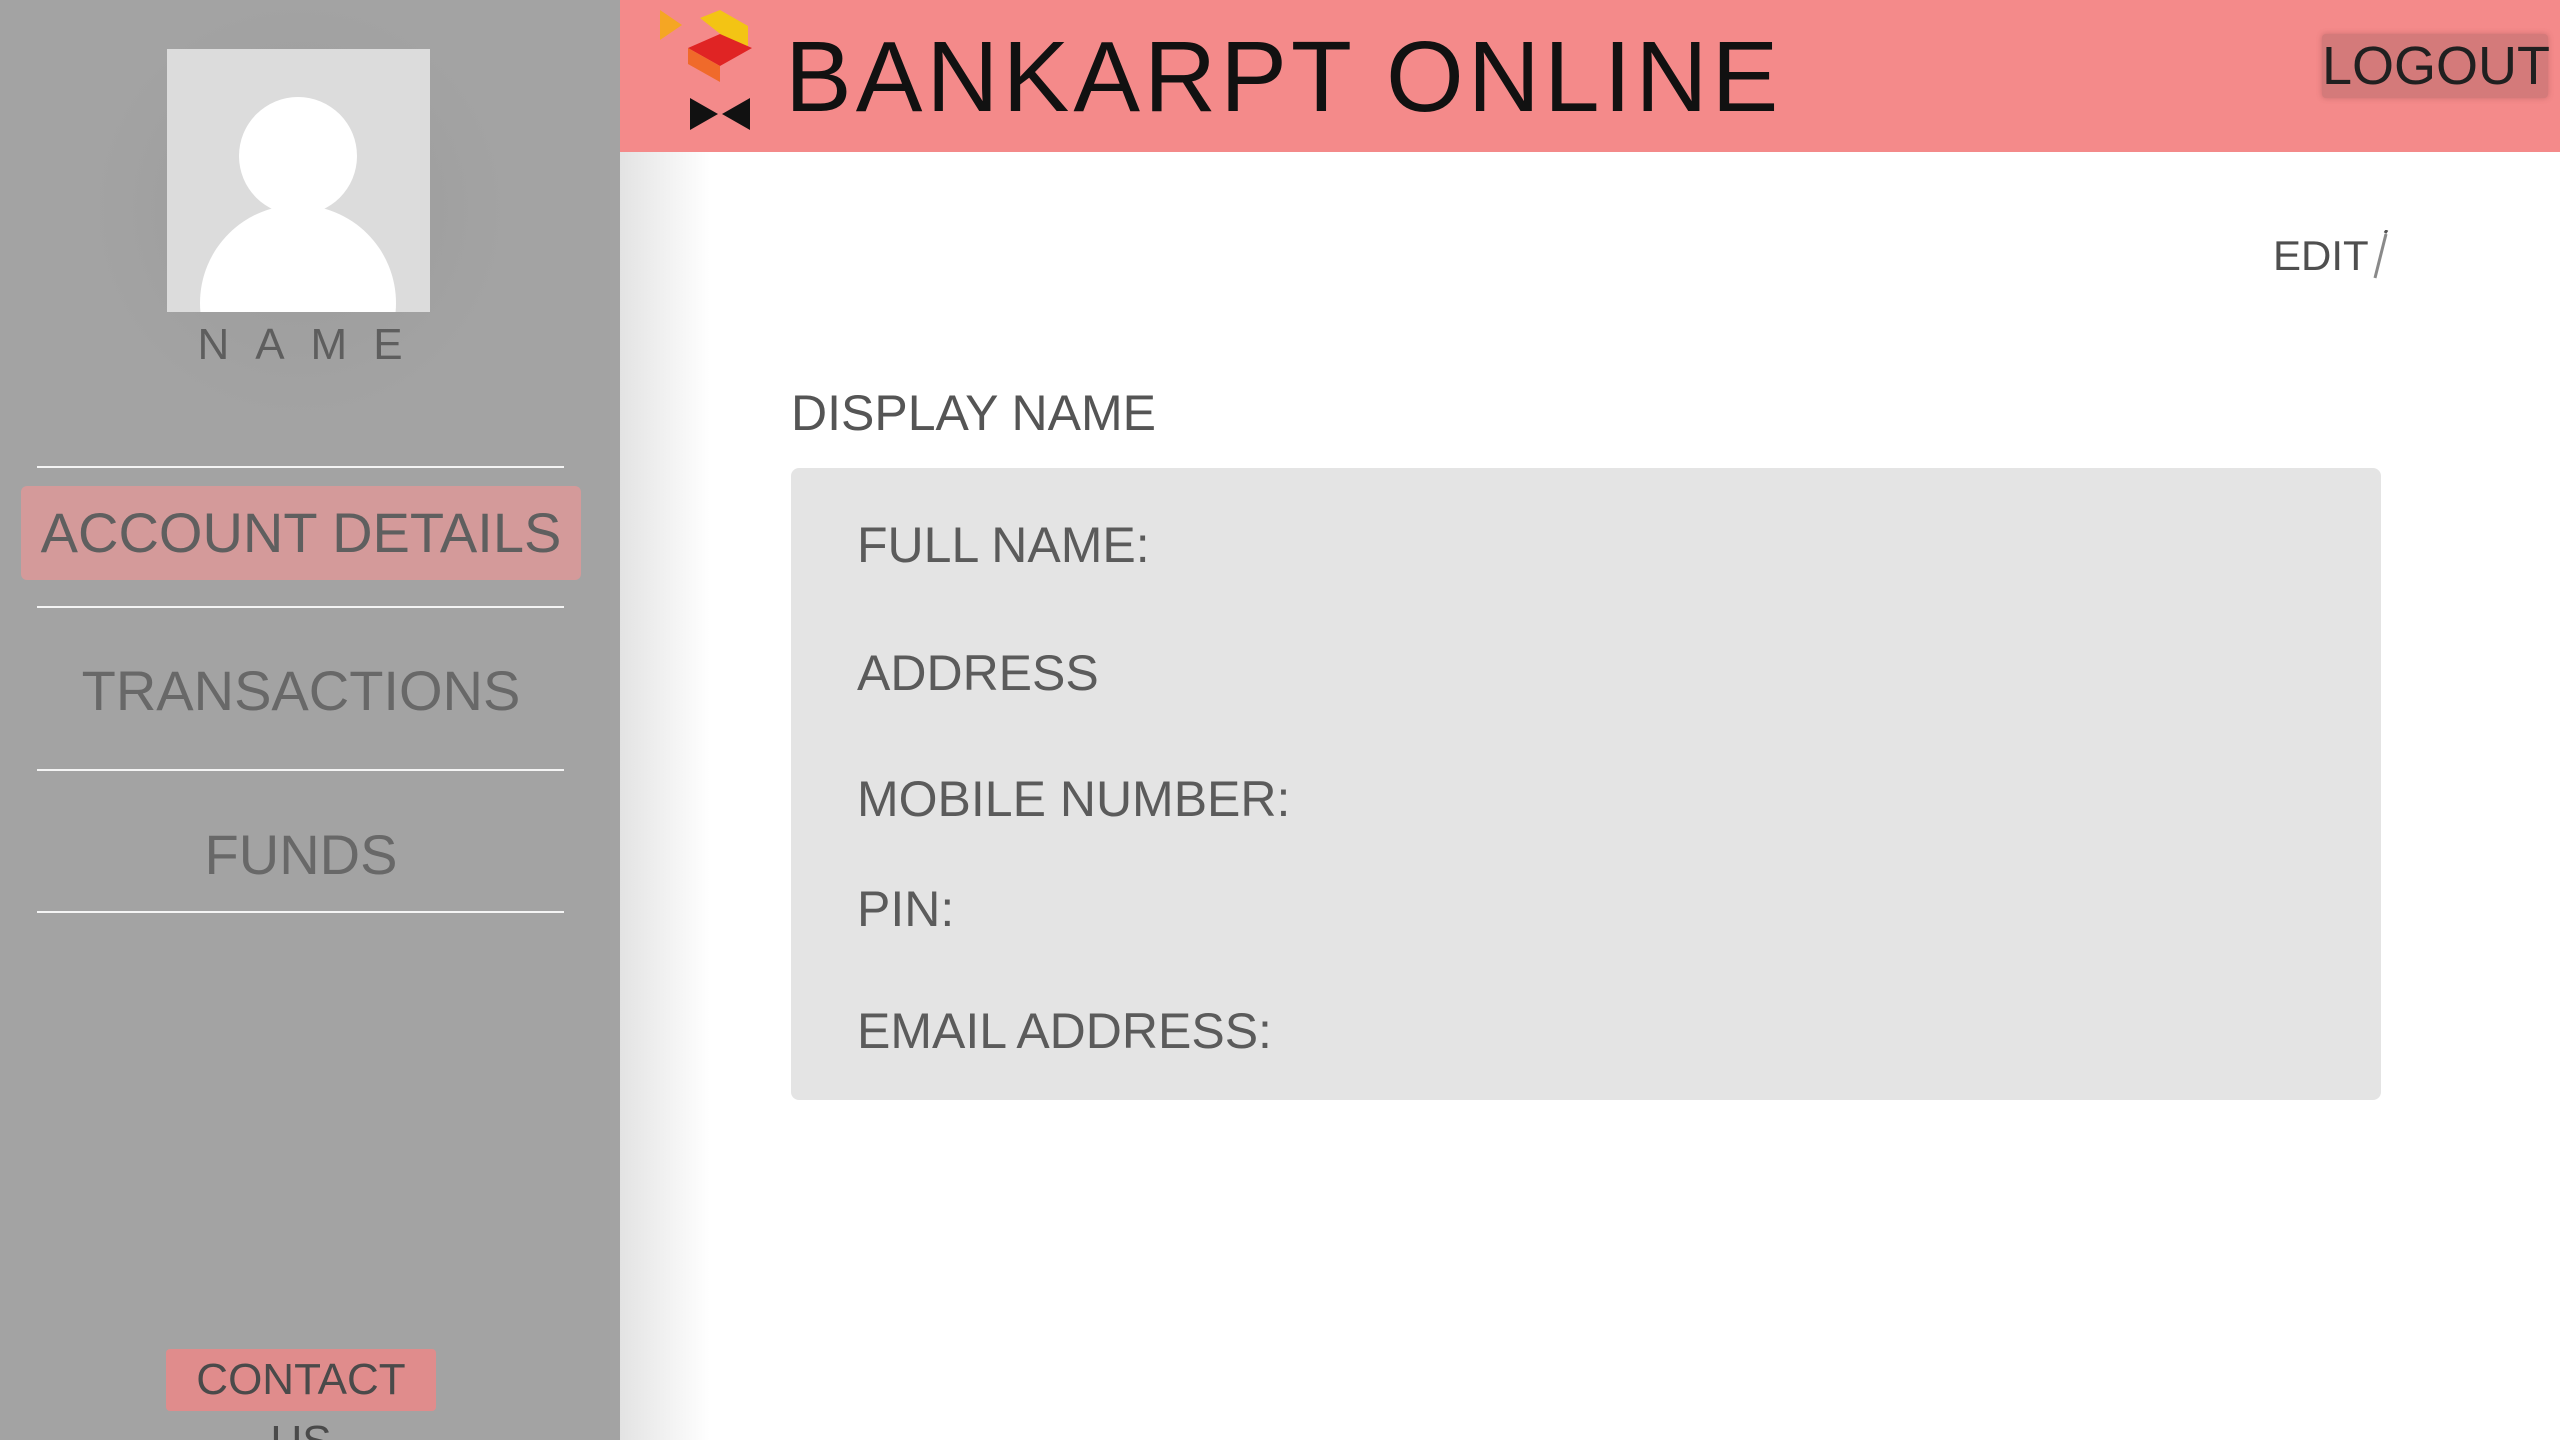  I want to click on avatar-user-icon, so click(298, 180).